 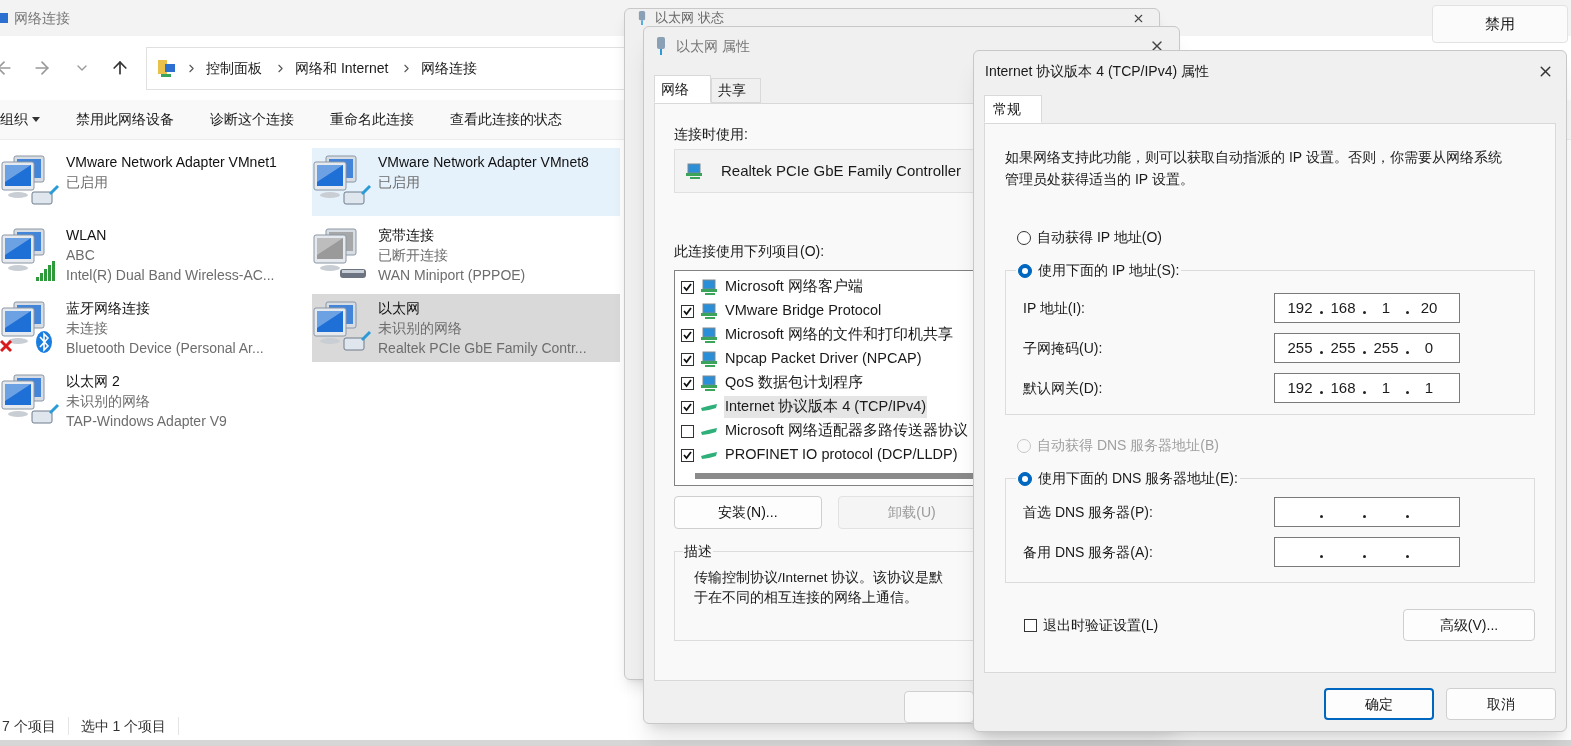 I want to click on item-label: PROFINET IO protocol (DCP/LLDP), so click(x=841, y=455).